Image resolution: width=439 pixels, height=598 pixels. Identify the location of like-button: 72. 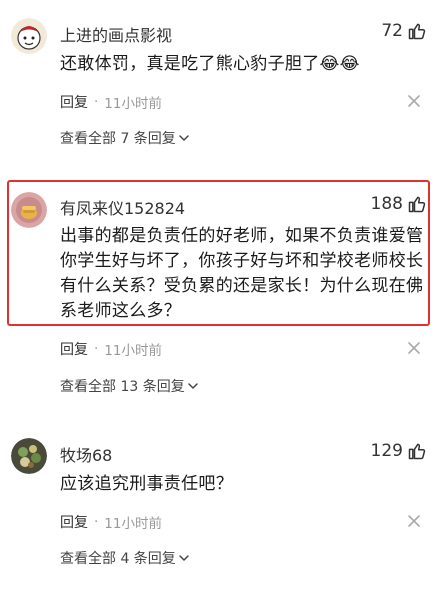
(404, 31).